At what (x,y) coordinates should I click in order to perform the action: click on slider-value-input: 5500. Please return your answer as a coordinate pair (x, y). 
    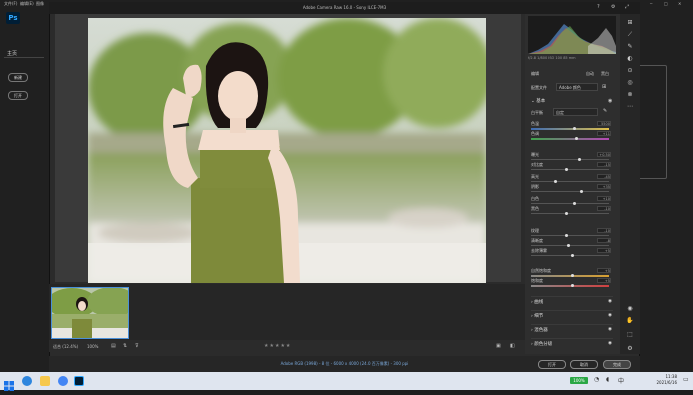
    Looking at the image, I should click on (604, 123).